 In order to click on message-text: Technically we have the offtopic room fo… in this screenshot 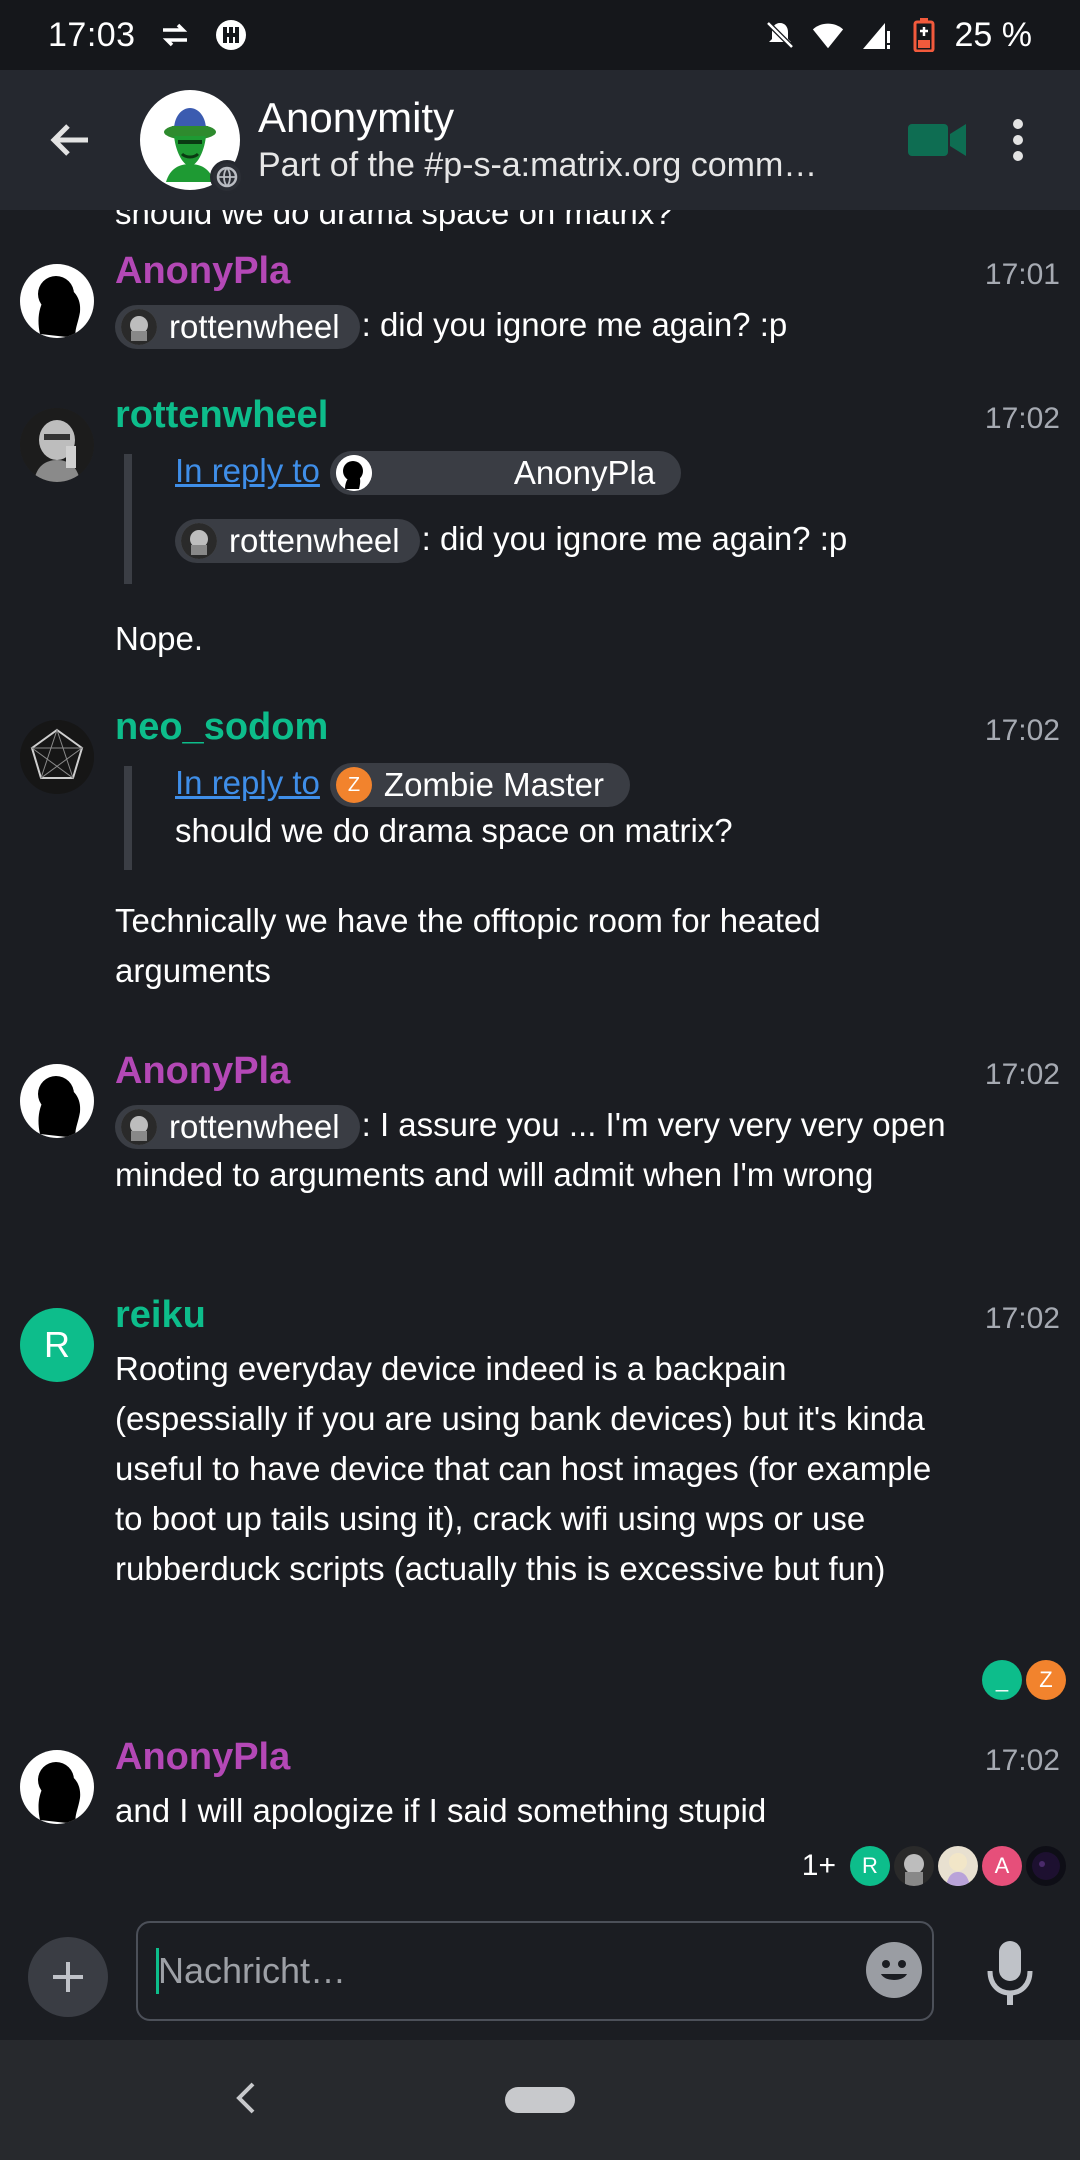, I will do `click(468, 945)`.